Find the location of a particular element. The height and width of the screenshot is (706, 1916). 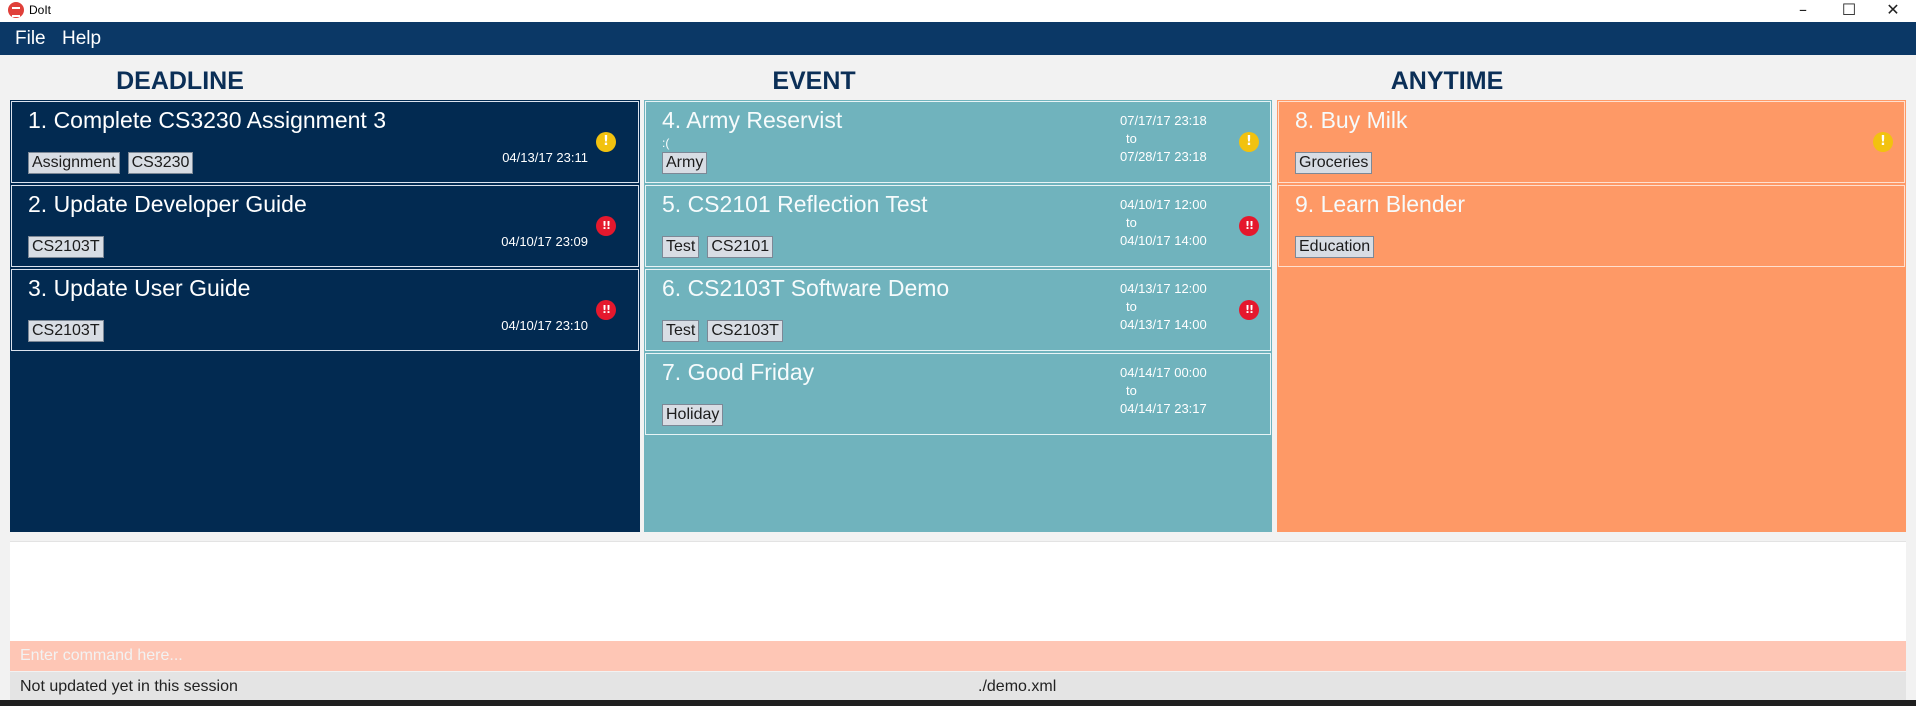

task-title: 2. Update Developer Guide is located at coordinates (167, 204).